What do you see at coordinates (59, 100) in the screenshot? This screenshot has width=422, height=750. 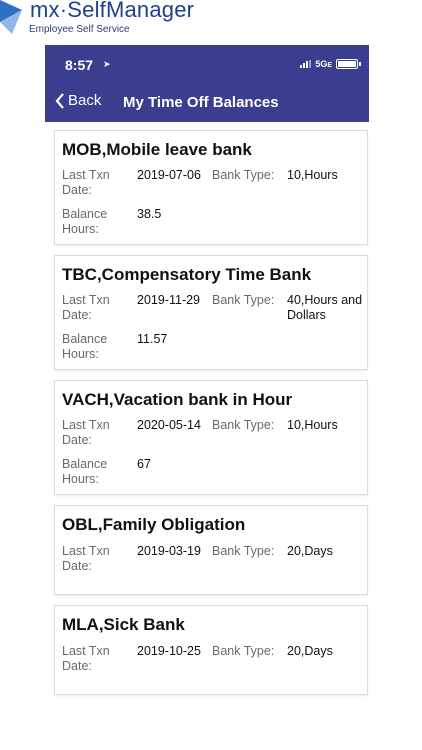 I see `chevron-left-icon` at bounding box center [59, 100].